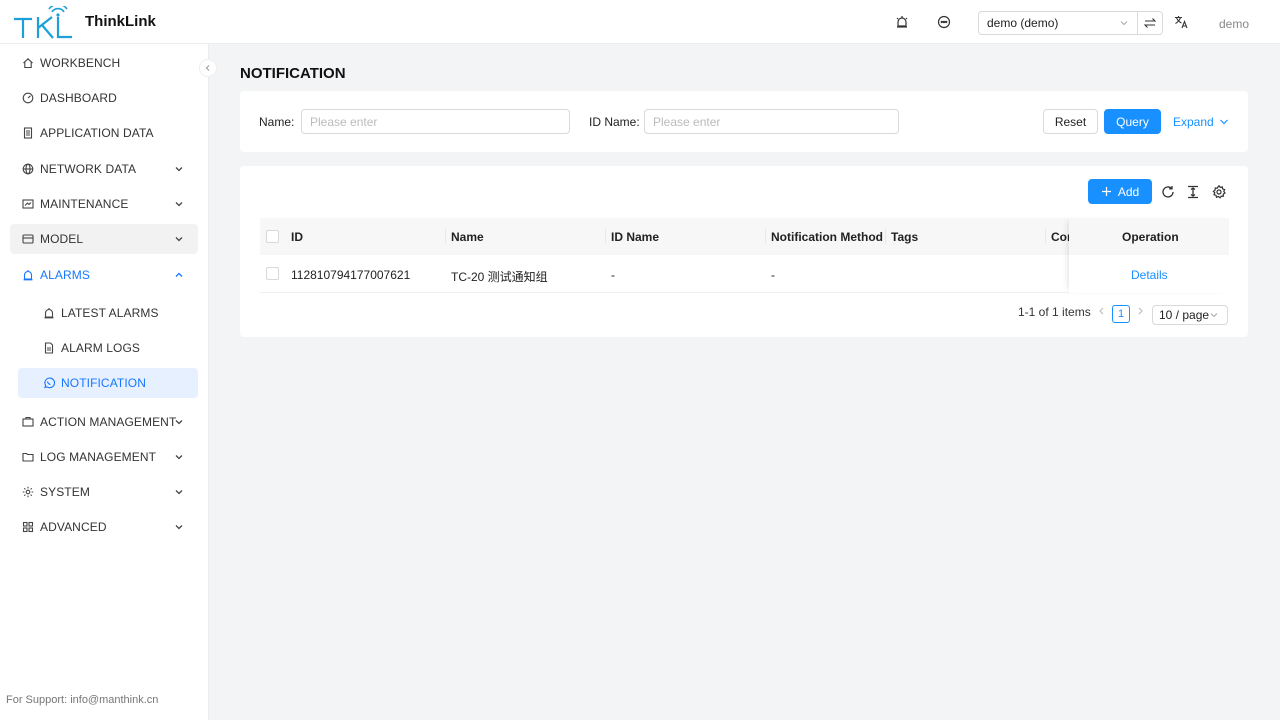 The width and height of the screenshot is (1280, 720). I want to click on settings-icon, so click(1219, 192).